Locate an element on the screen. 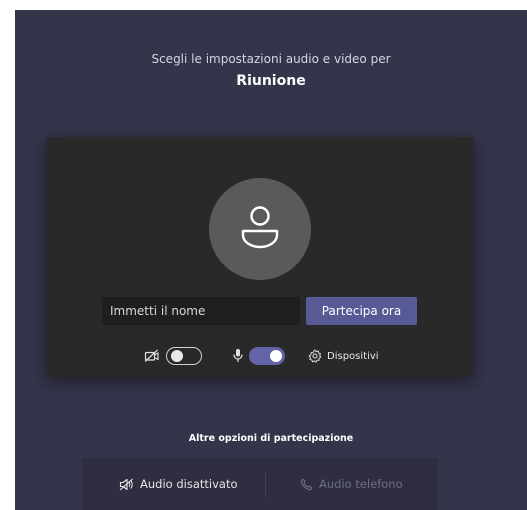 This screenshot has width=527, height=510. microphone-toggle-knob is located at coordinates (276, 356).